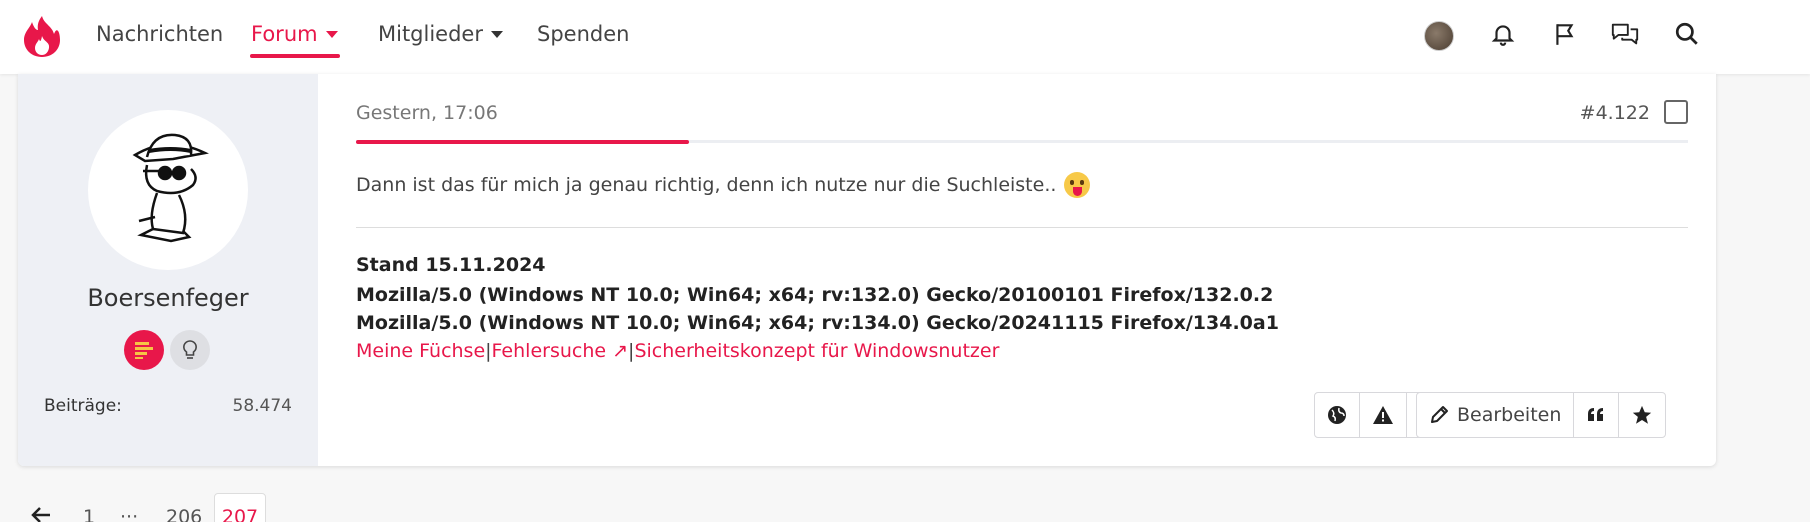  What do you see at coordinates (168, 298) in the screenshot?
I see `username: Boersenfeger` at bounding box center [168, 298].